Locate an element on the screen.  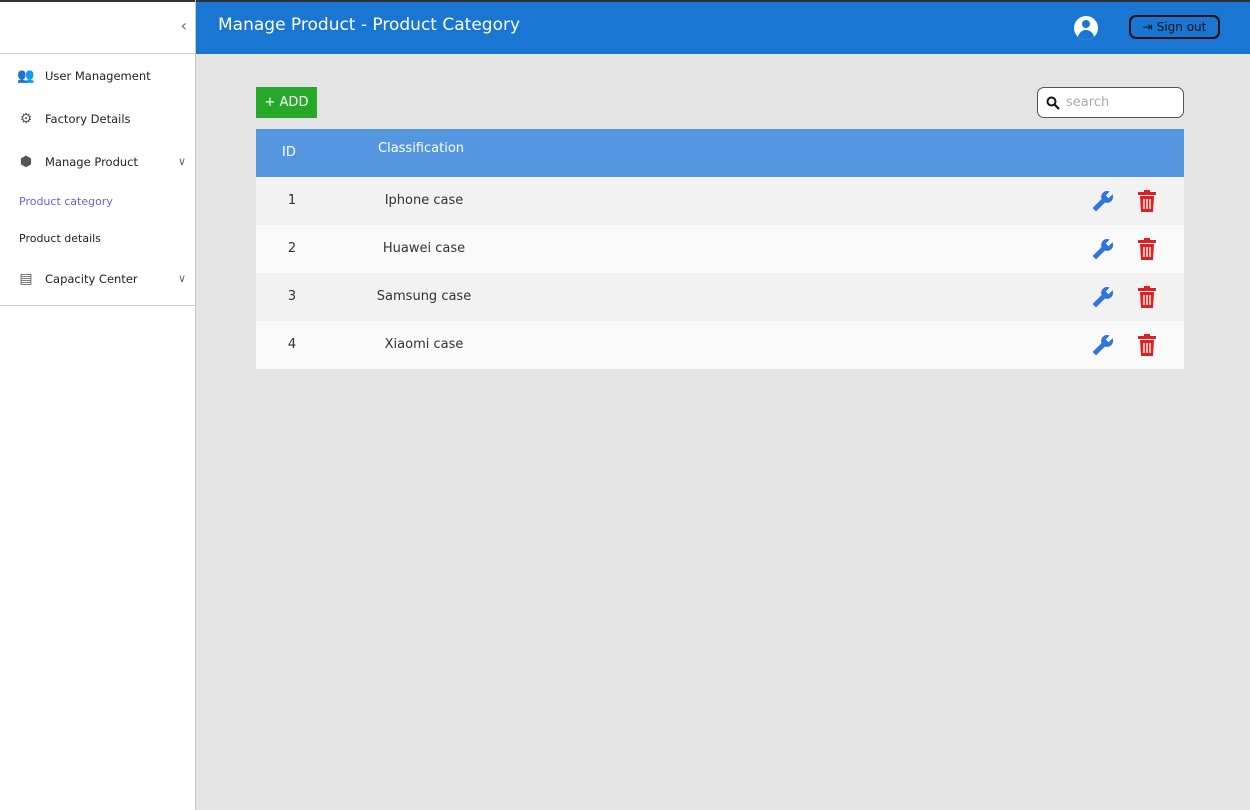
collapse-icon: ‹ is located at coordinates (184, 25).